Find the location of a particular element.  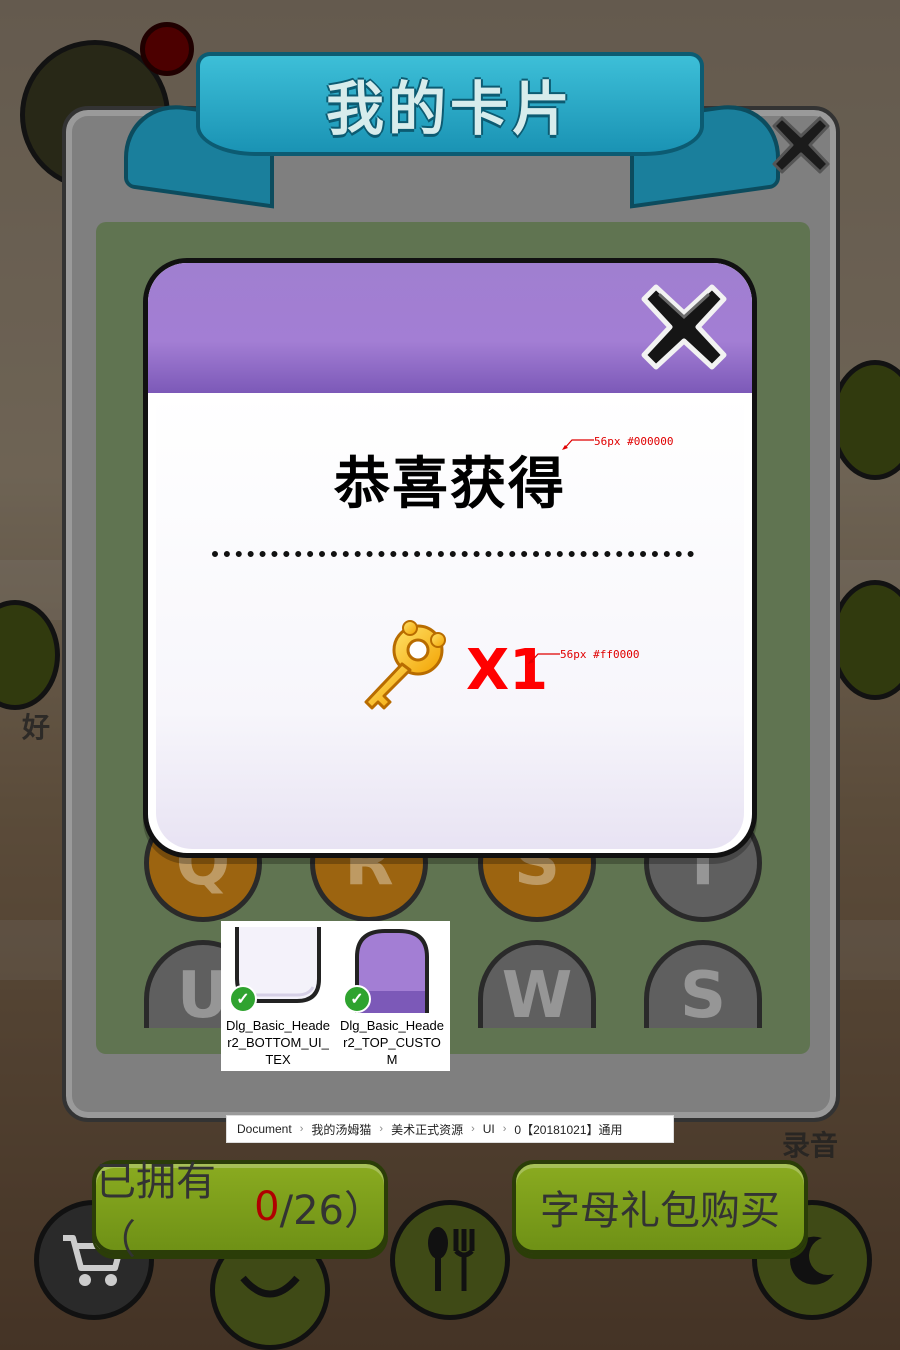

letter-card-w: W is located at coordinates (537, 984).